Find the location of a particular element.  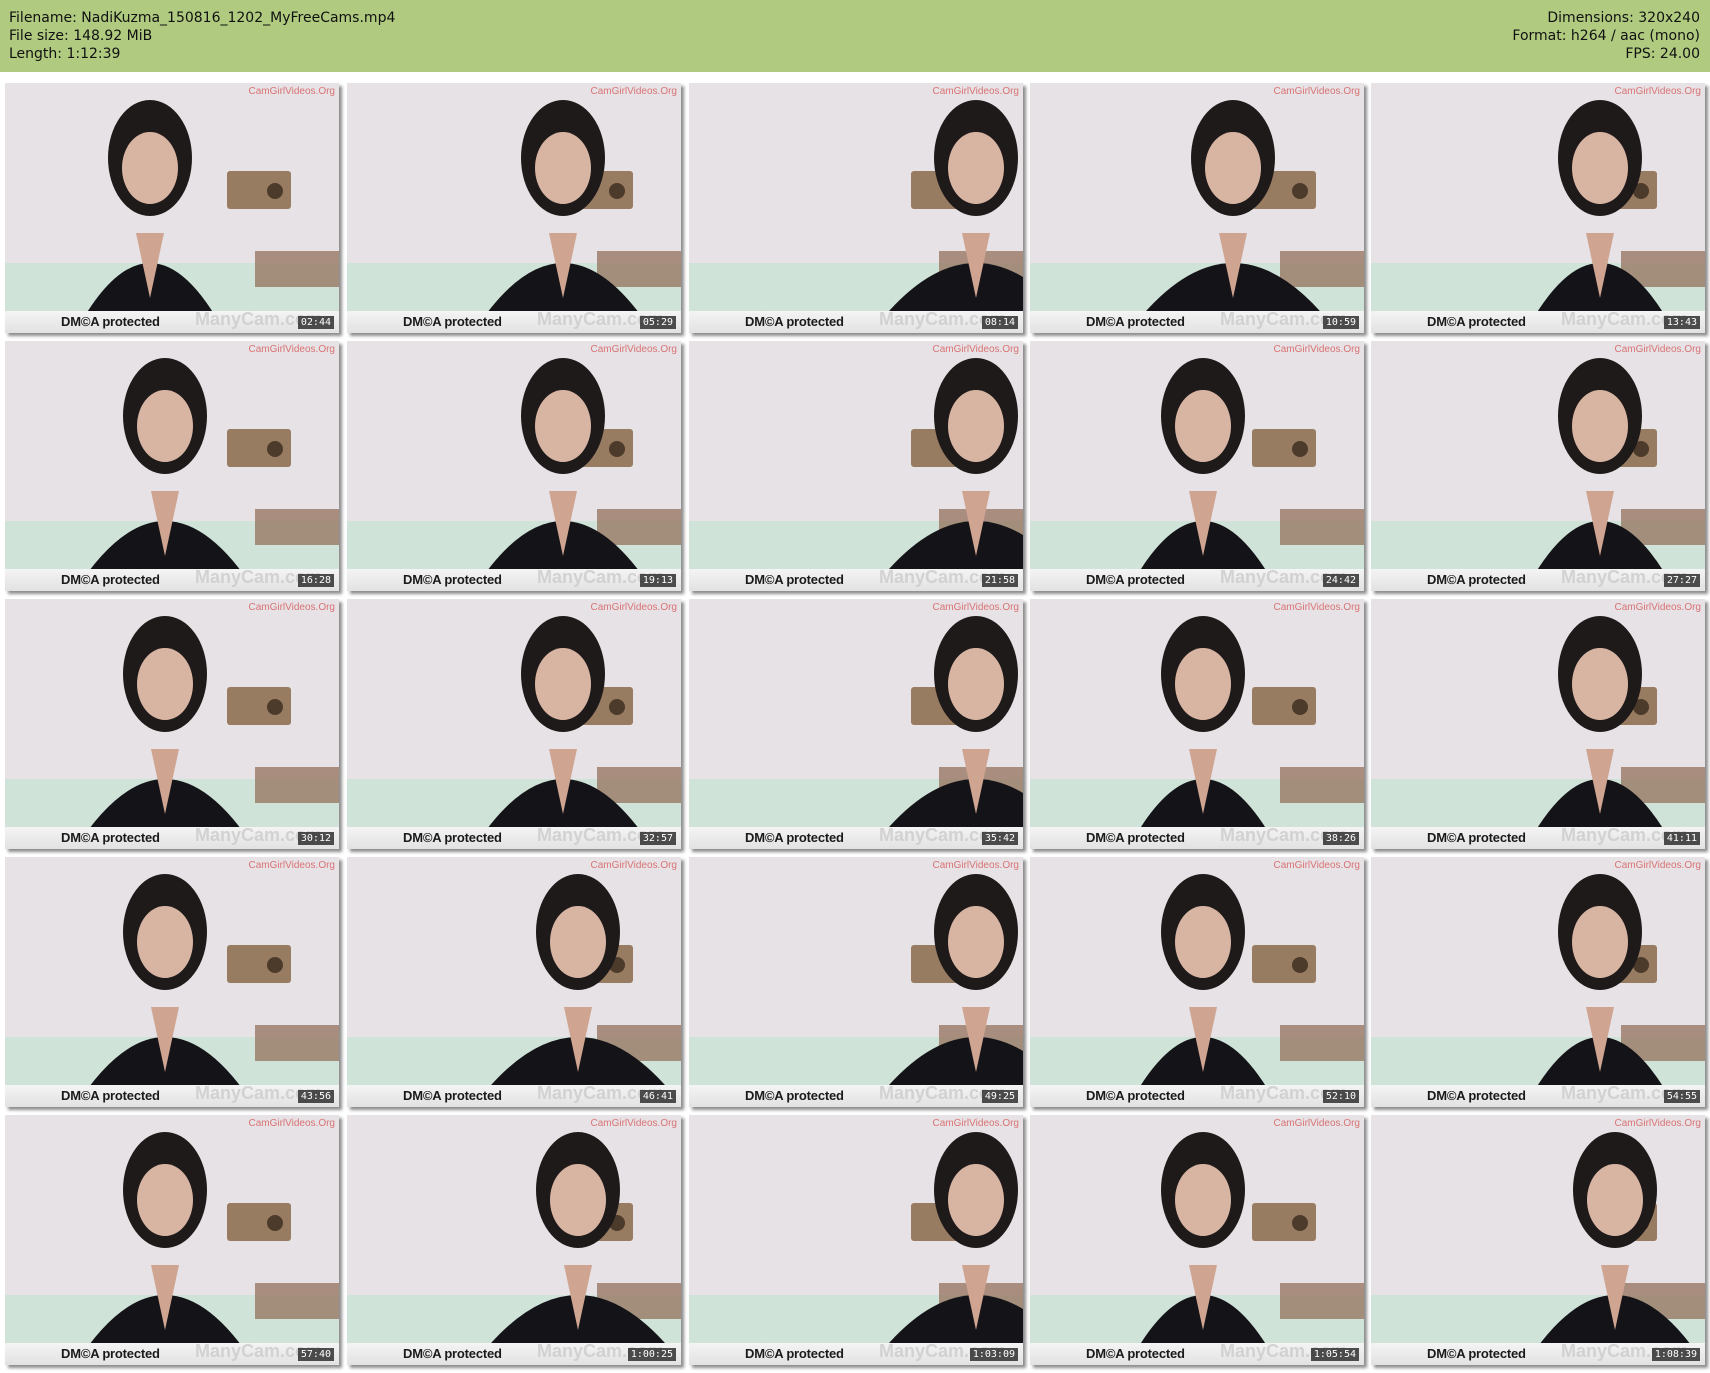

timestamp-label: 43:56 is located at coordinates (315, 1096).